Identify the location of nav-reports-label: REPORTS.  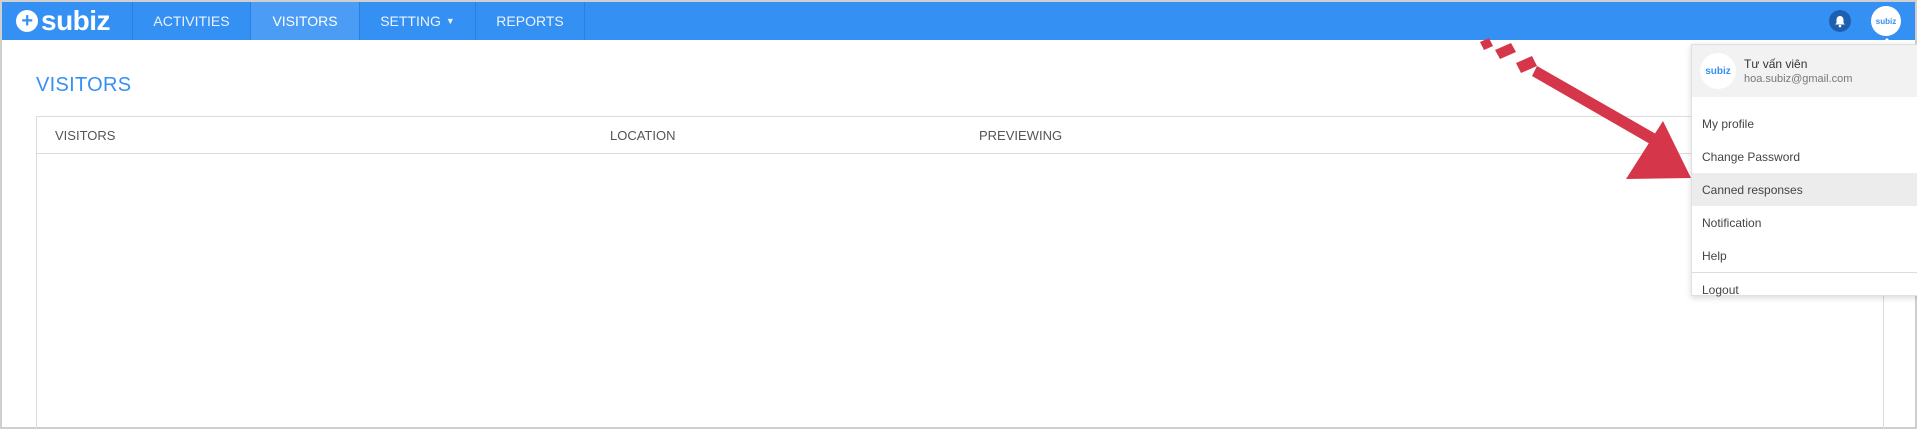
(530, 21).